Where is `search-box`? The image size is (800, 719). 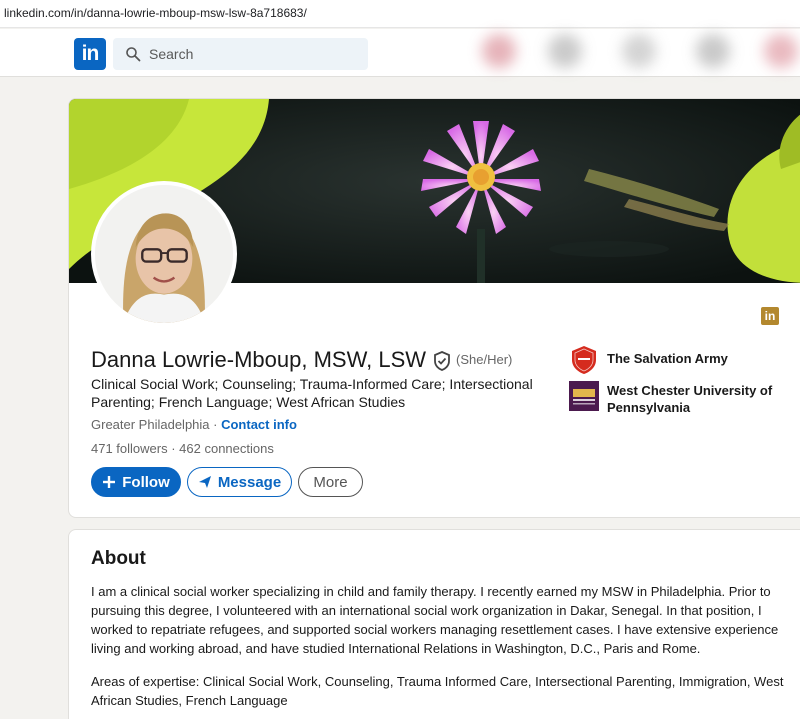
search-box is located at coordinates (240, 54).